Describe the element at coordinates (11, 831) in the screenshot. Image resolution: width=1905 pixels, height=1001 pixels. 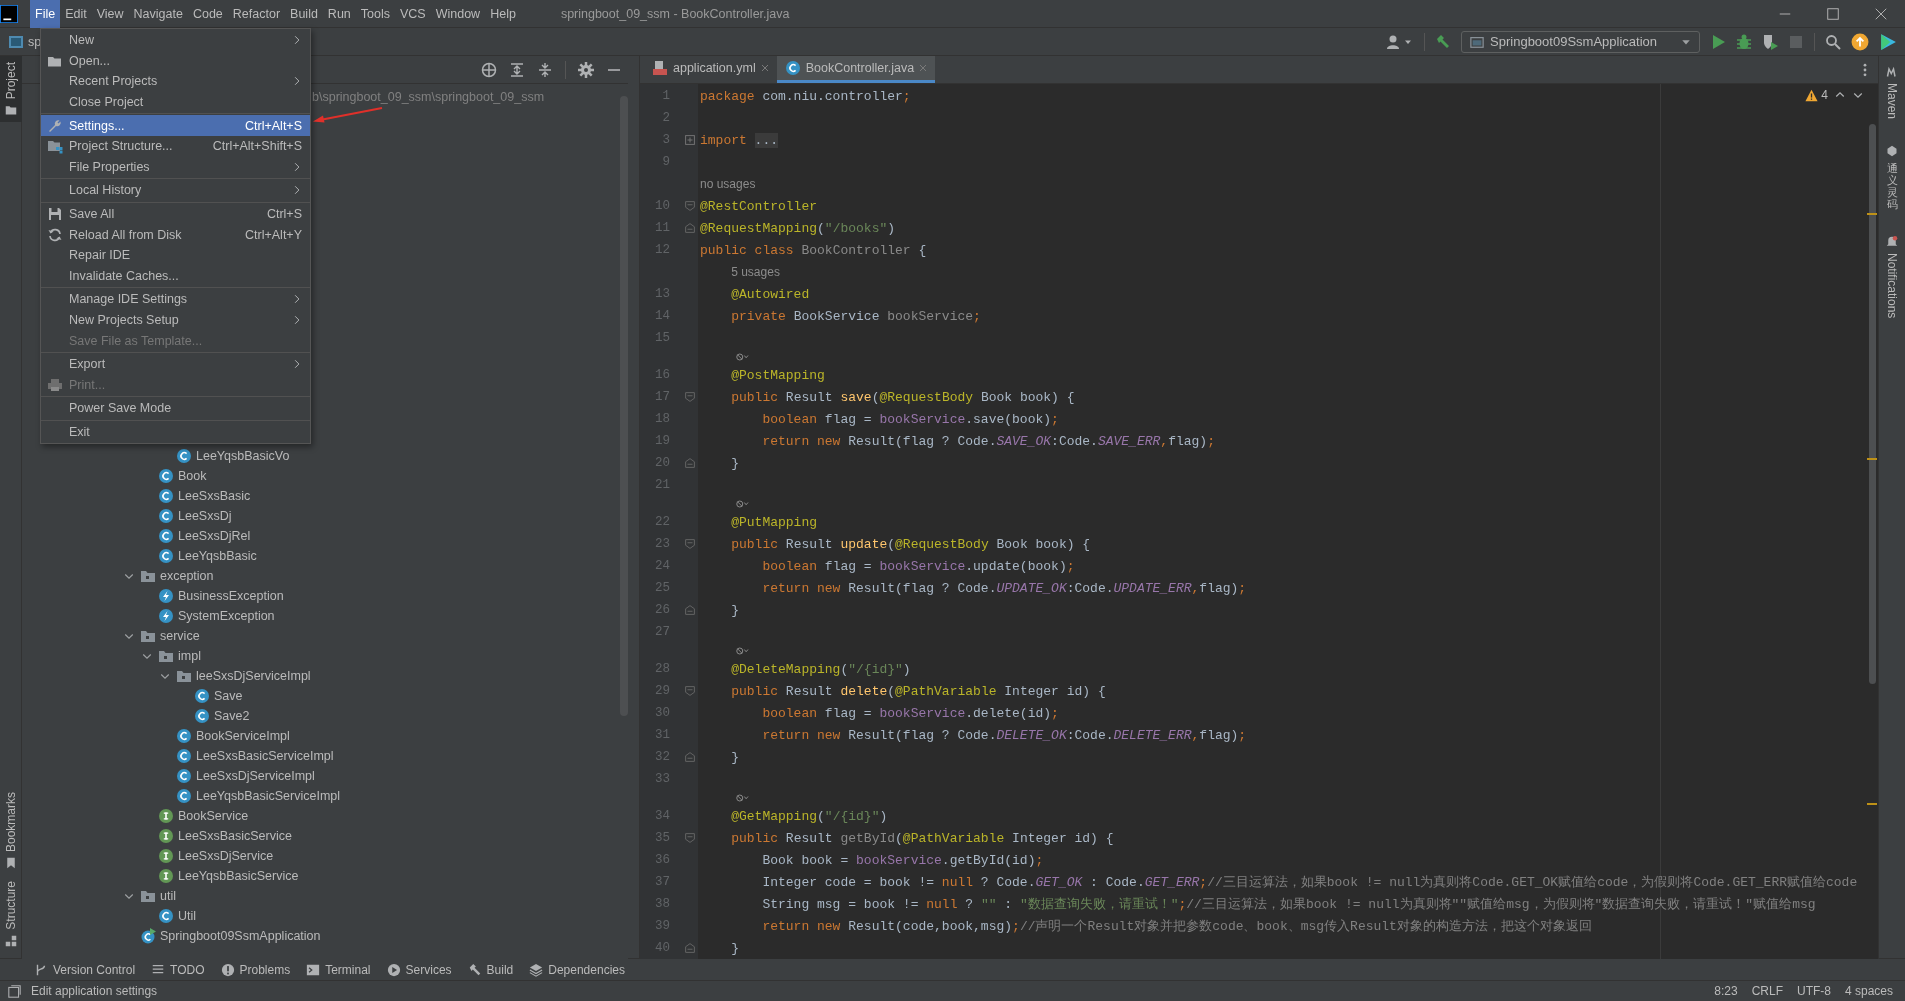
I see `tool-window-tab: Bookmarks` at that location.